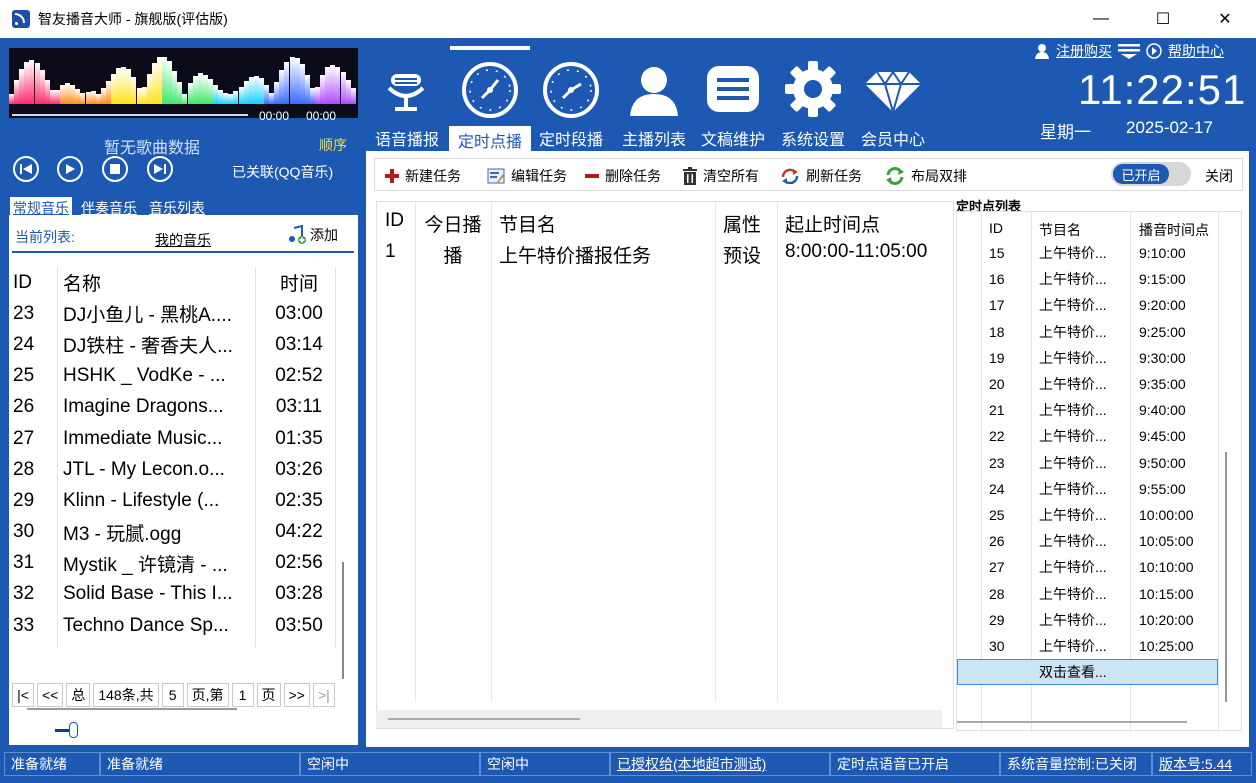  What do you see at coordinates (1092, 305) in the screenshot?
I see `table-row: 17 上午特价... 9:20:00` at bounding box center [1092, 305].